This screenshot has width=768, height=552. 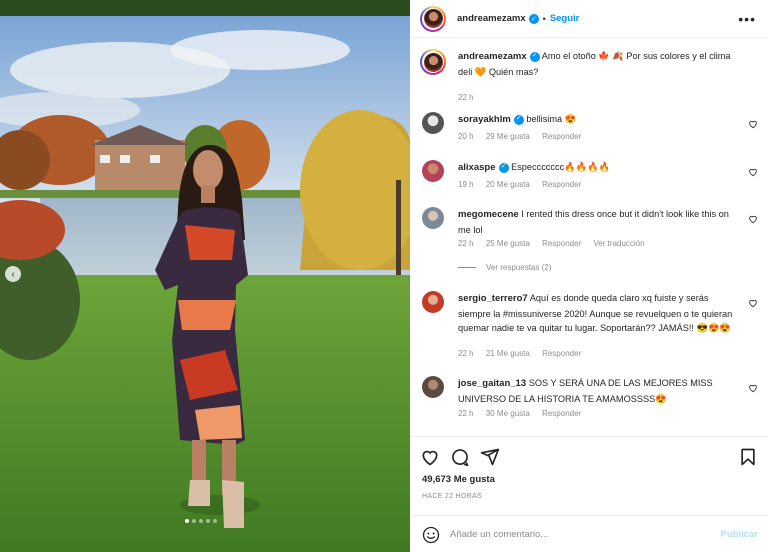 I want to click on comment-likes: 29 Me gusta, so click(x=508, y=136).